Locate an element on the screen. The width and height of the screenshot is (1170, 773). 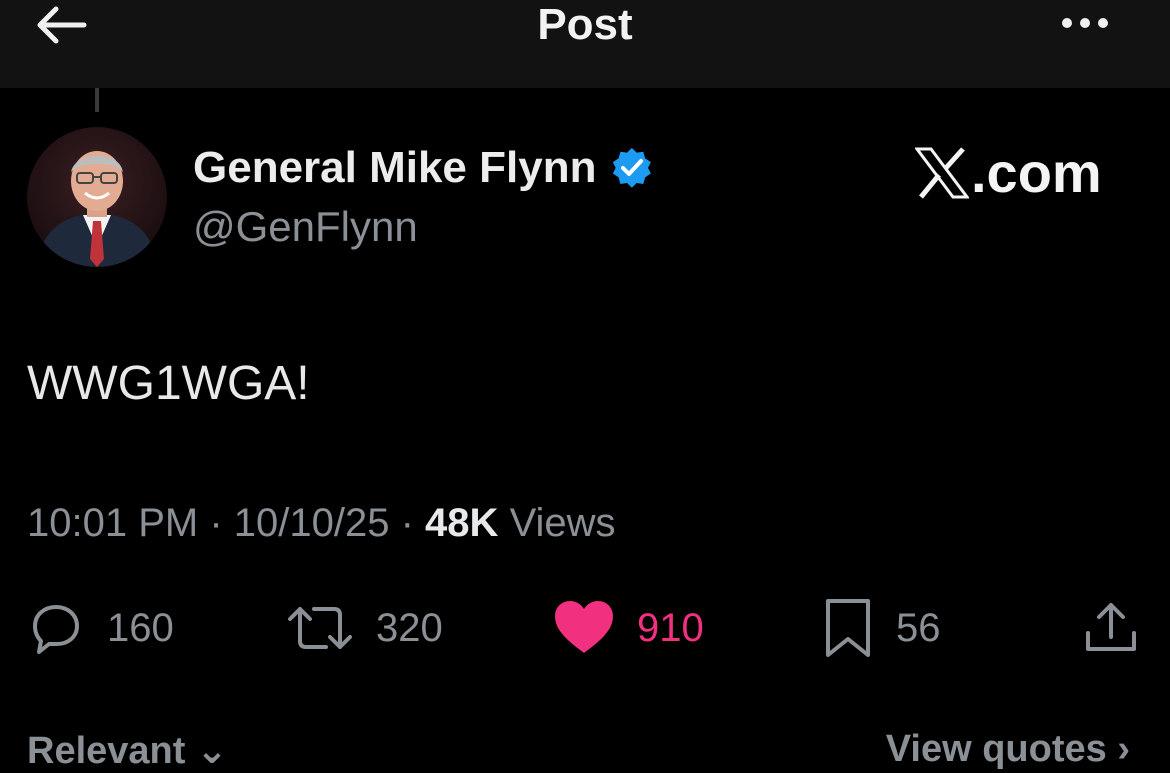
sort-relevant-label: Relevant is located at coordinates (106, 751).